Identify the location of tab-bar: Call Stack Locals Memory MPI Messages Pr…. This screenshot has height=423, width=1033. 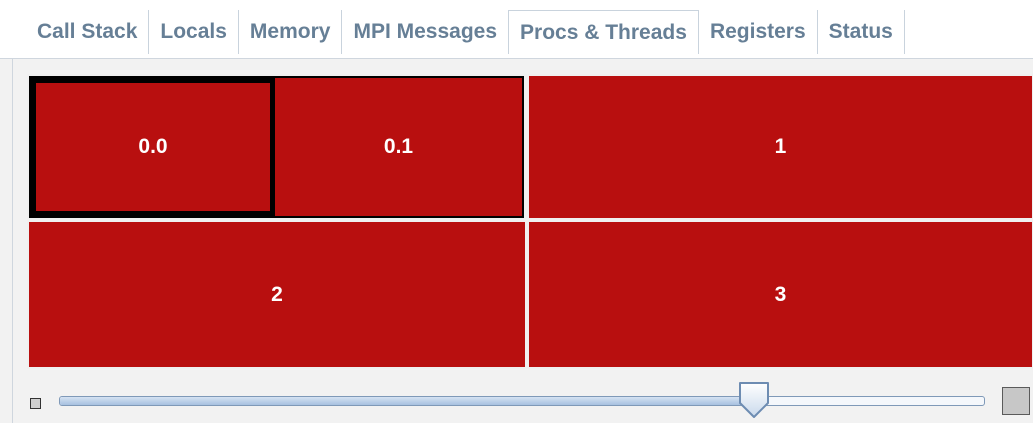
(516, 29).